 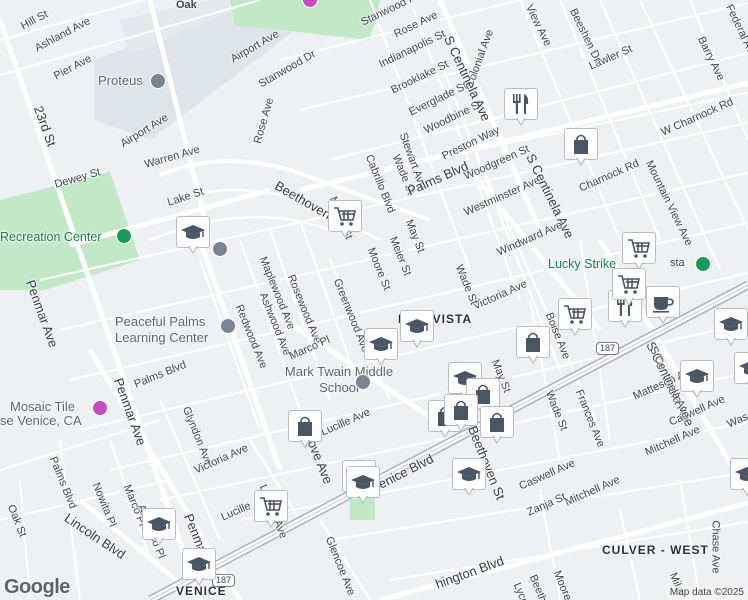 I want to click on recreation-center-marker-icon, so click(x=124, y=236).